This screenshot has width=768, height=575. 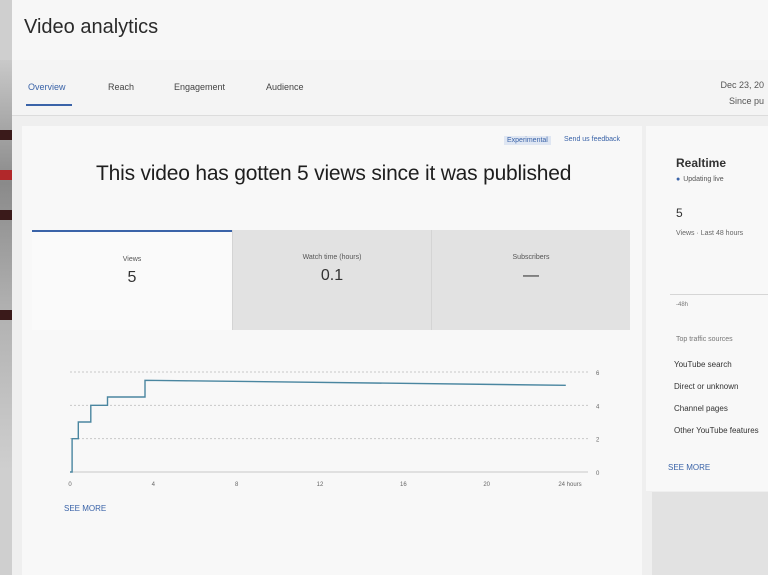 I want to click on realtime-see-more-button: SEE MORE, so click(x=689, y=467).